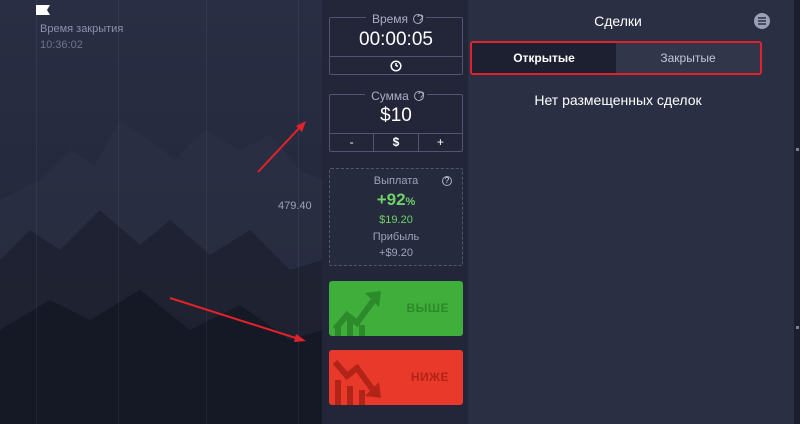  Describe the element at coordinates (351, 142) in the screenshot. I see `amount-decrease-button: -` at that location.